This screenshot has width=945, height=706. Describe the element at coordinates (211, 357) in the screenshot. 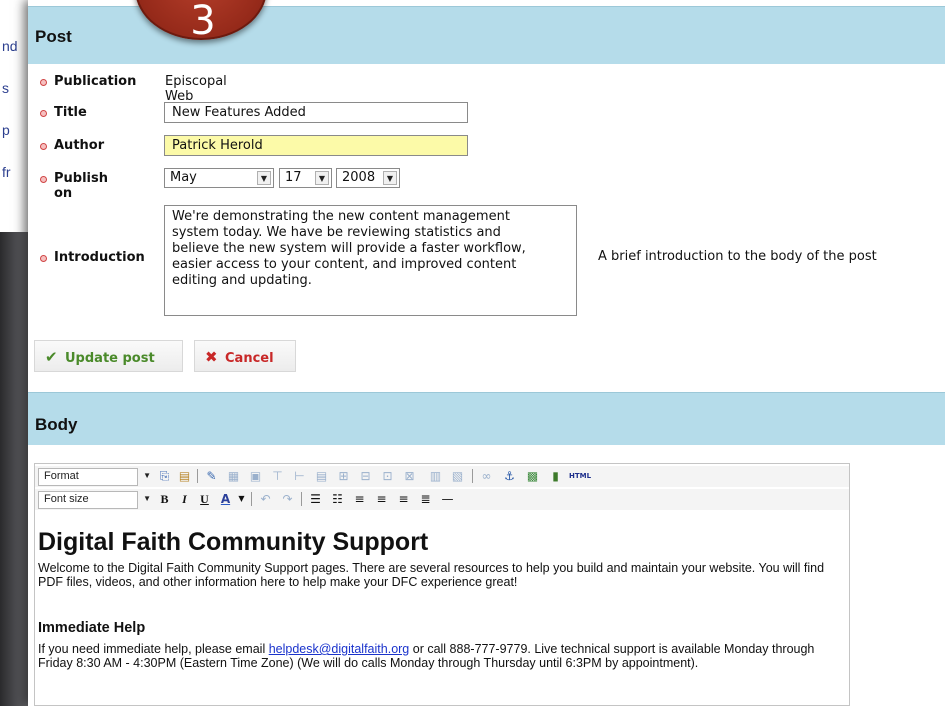

I see `close-icon: ✖` at that location.